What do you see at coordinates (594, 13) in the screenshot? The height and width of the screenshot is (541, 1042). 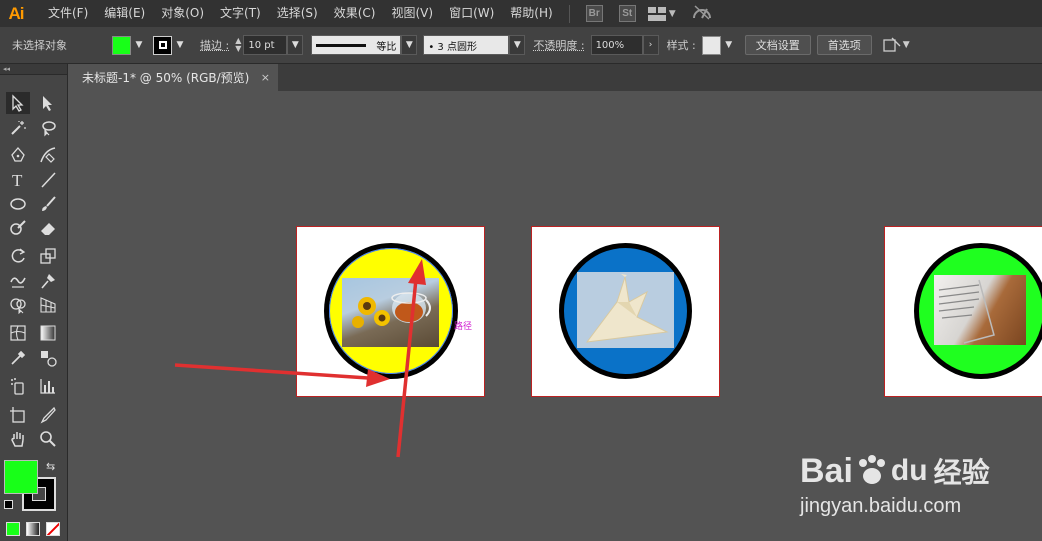 I see `bridge-button: Br` at bounding box center [594, 13].